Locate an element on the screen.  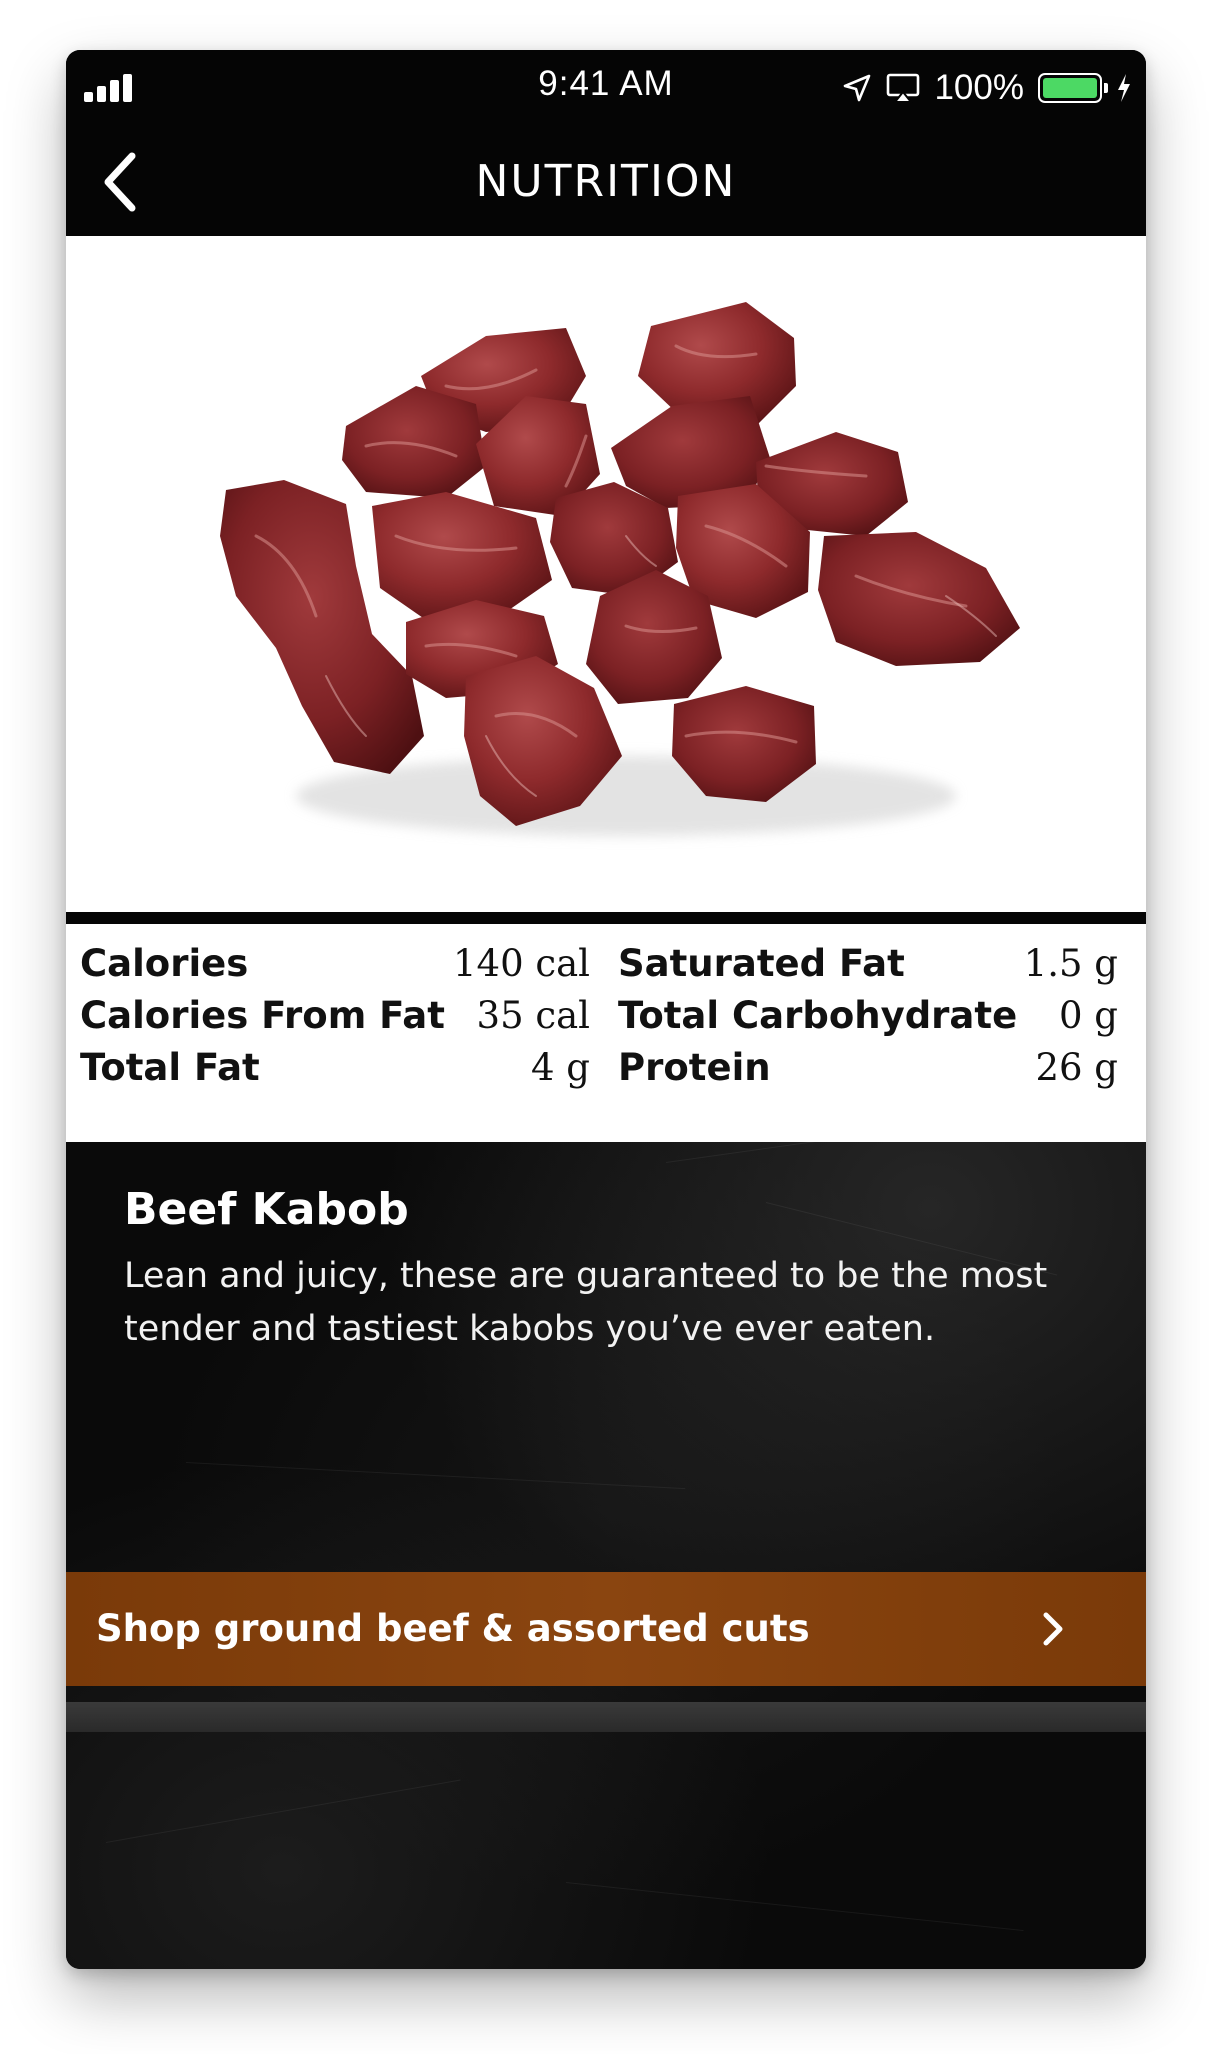
location-arrow-icon is located at coordinates (857, 88).